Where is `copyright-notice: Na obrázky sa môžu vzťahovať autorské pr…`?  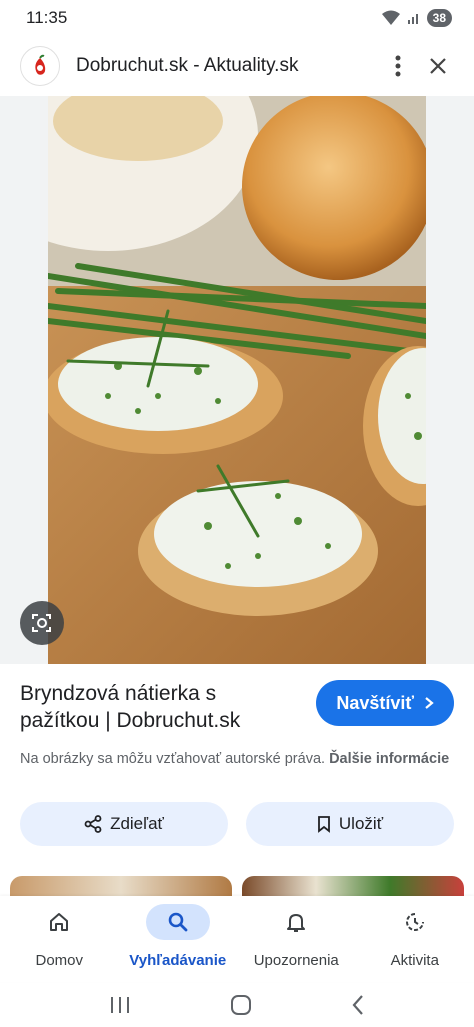 copyright-notice: Na obrázky sa môžu vzťahovať autorské pr… is located at coordinates (237, 759).